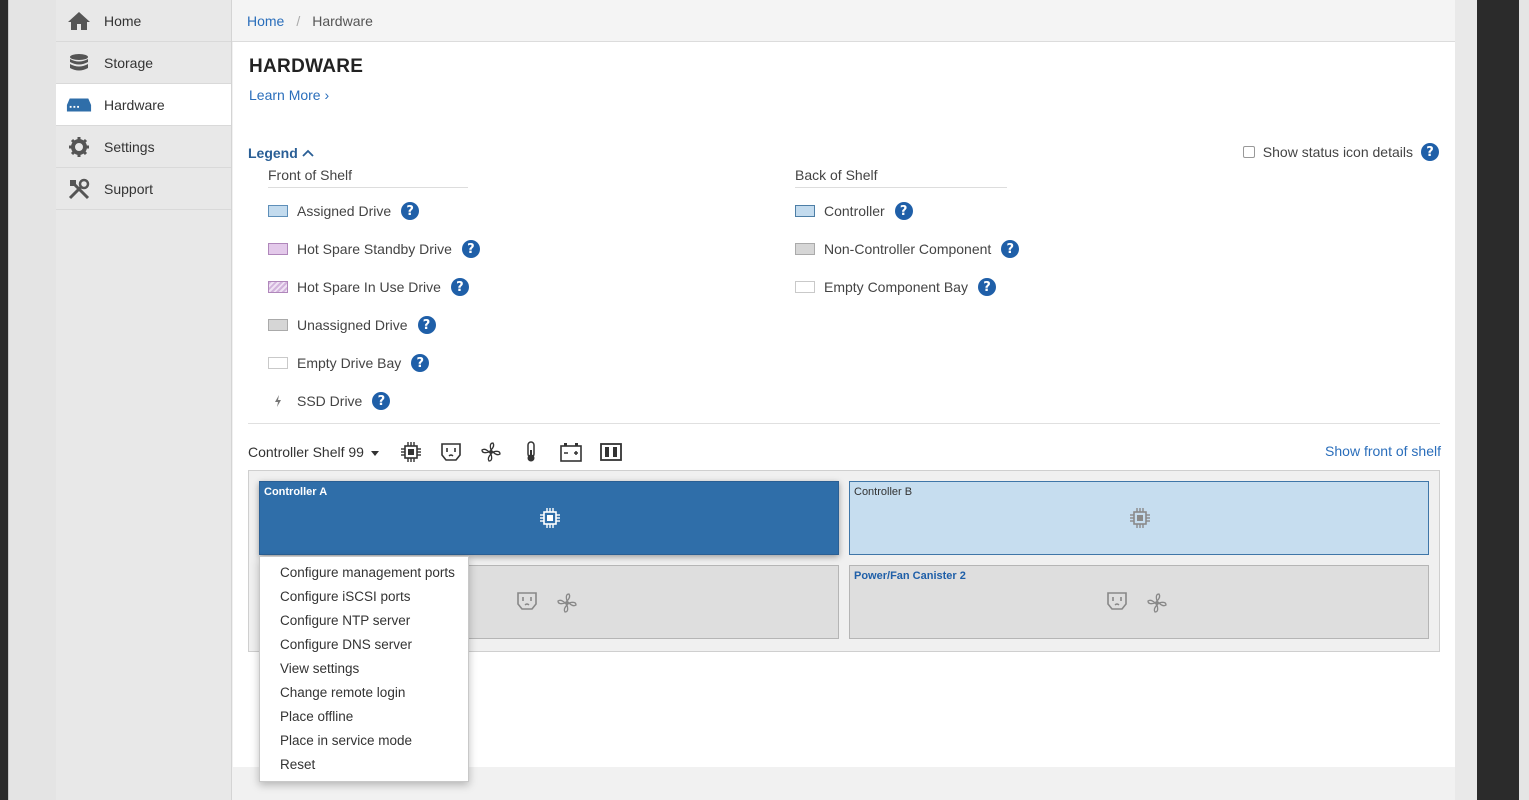 The height and width of the screenshot is (800, 1529). I want to click on legend-item-label: Empty Component Bay, so click(896, 287).